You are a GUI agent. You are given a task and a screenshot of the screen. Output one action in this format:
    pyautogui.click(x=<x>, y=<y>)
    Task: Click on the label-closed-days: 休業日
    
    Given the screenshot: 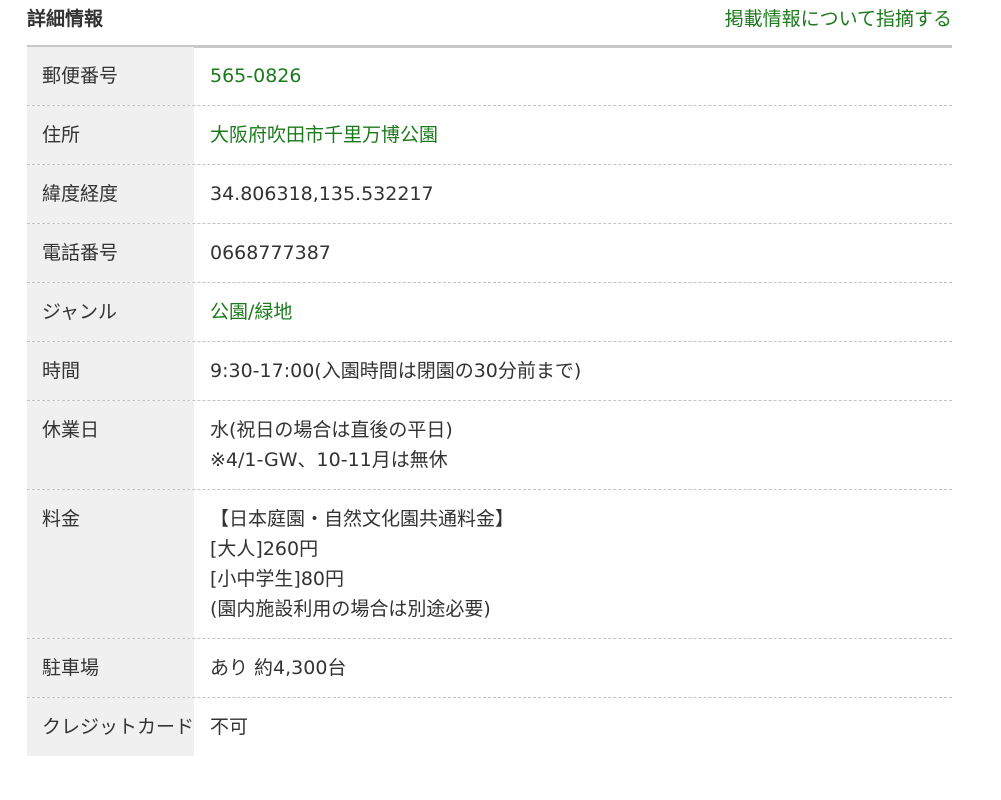 What is the action you would take?
    pyautogui.click(x=110, y=445)
    